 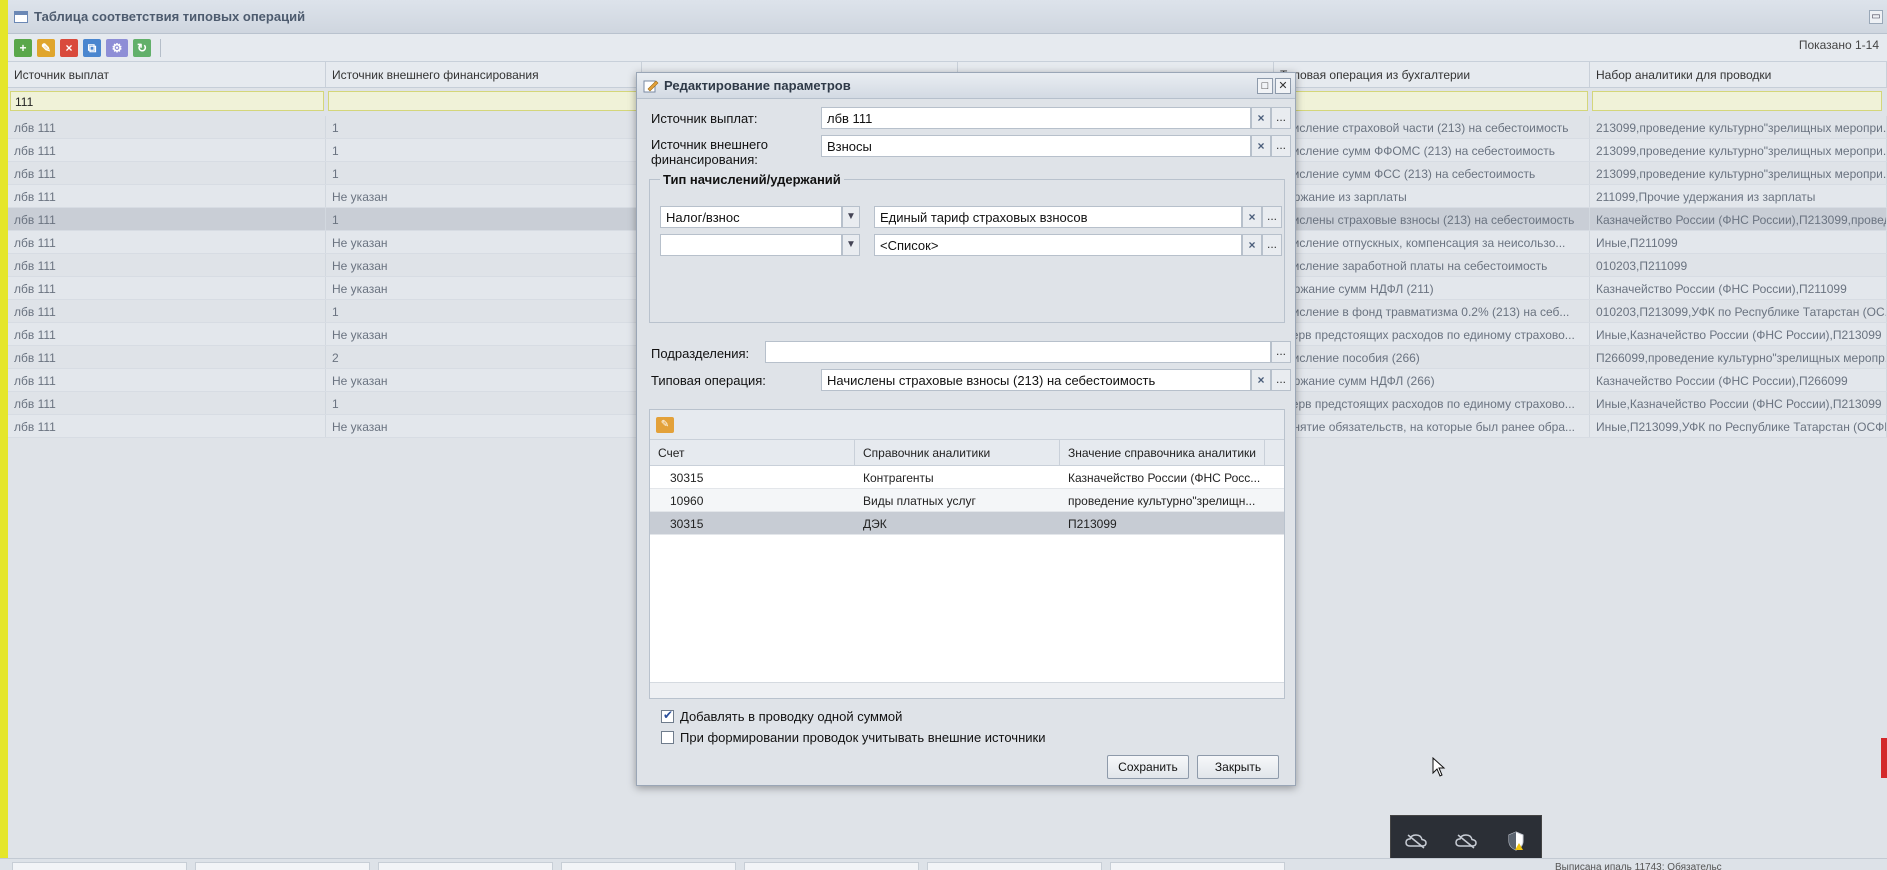 I want to click on col-header-ref: Справочник аналитики, so click(x=957, y=452).